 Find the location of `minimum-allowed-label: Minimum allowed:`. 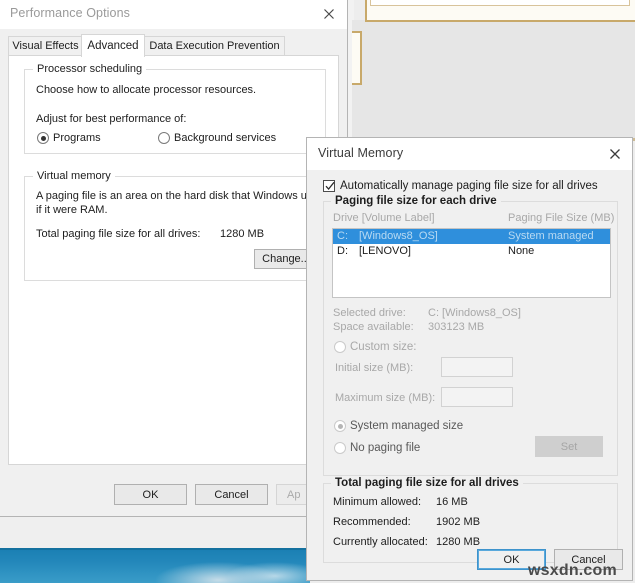

minimum-allowed-label: Minimum allowed: is located at coordinates (377, 502).